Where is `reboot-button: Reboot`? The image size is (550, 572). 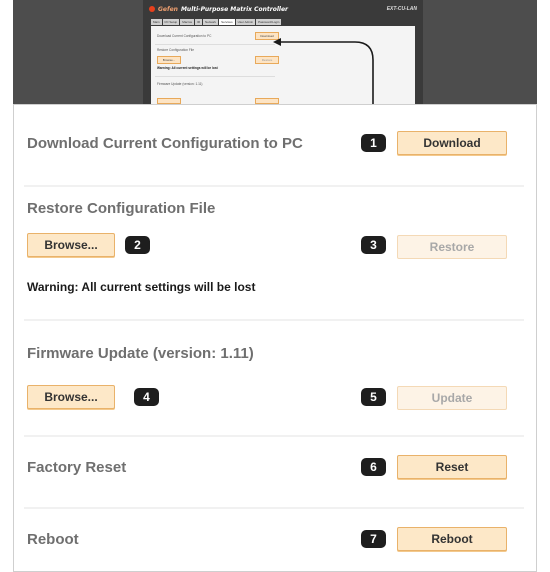 reboot-button: Reboot is located at coordinates (452, 539).